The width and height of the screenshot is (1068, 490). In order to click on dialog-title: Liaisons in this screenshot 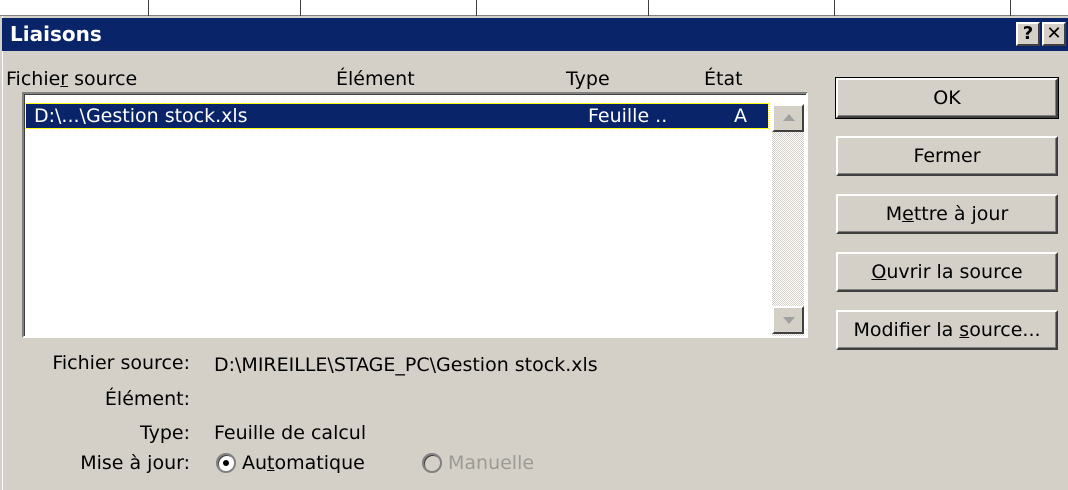, I will do `click(56, 34)`.